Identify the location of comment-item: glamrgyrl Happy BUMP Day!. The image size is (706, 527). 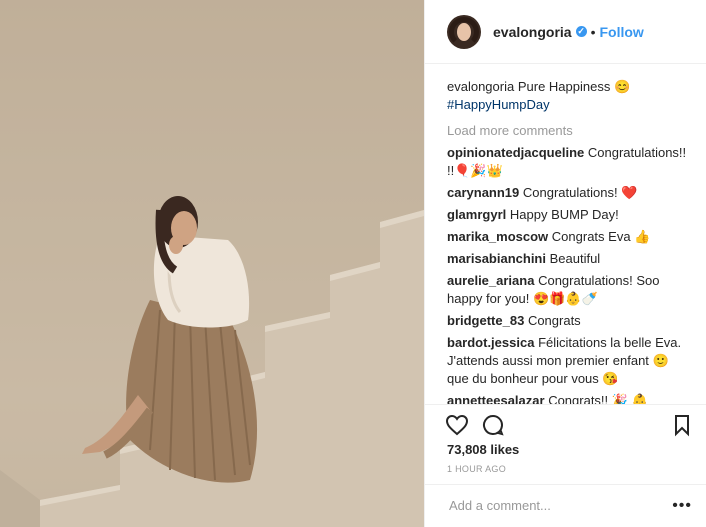
(570, 215).